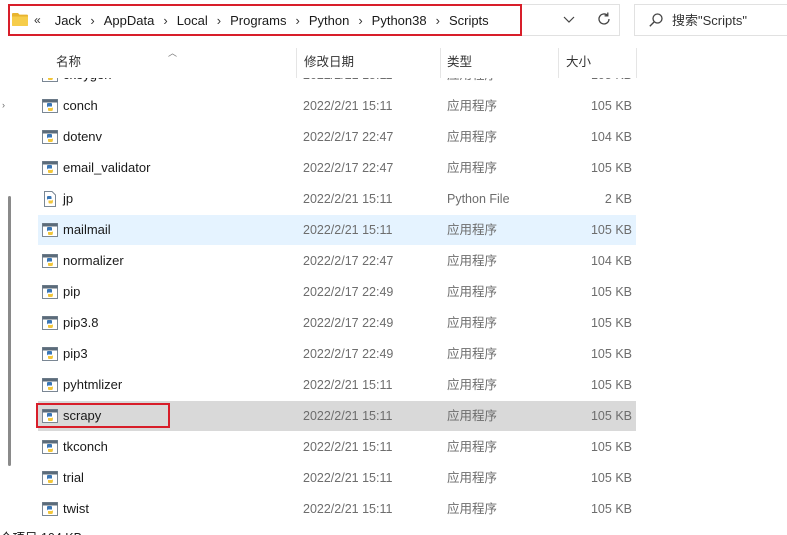 Image resolution: width=787 pixels, height=535 pixels. Describe the element at coordinates (50, 199) in the screenshot. I see `python-file-icon` at that location.